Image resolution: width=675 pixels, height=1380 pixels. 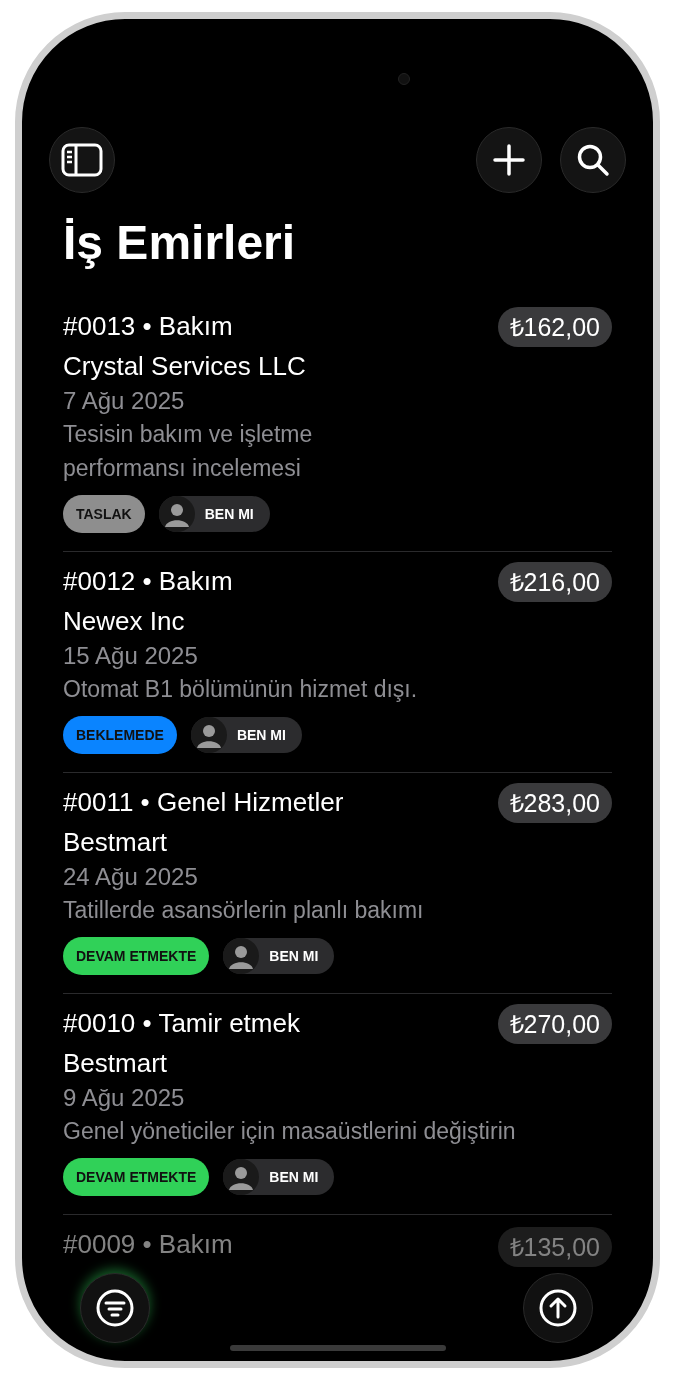 I want to click on order-title: #0011 • Genel Hizmetler, so click(x=203, y=802).